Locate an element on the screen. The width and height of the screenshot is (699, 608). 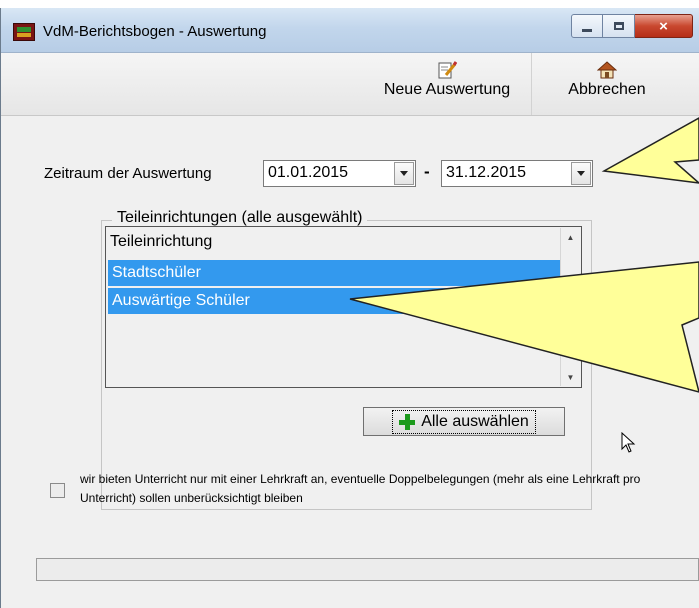
list-scrollbar: ▲ ▼ is located at coordinates (570, 307).